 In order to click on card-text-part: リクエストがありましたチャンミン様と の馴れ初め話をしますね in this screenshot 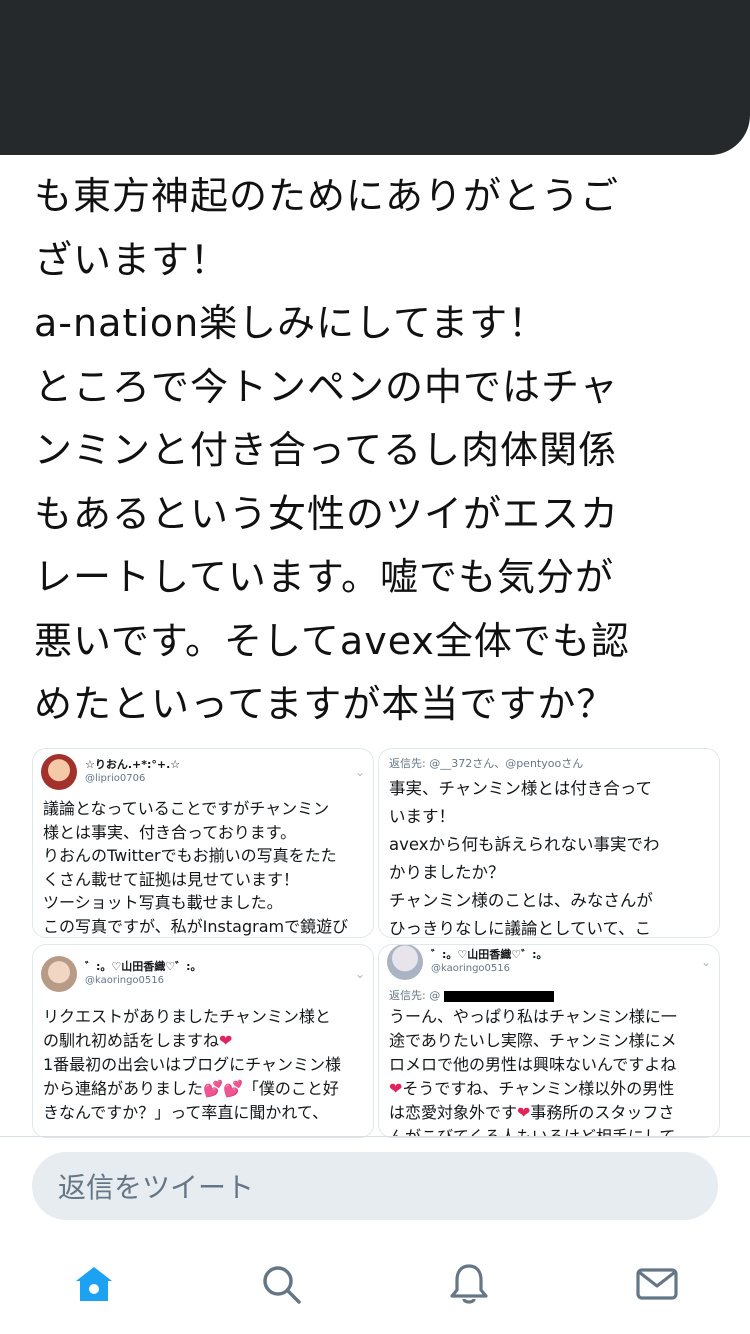, I will do `click(187, 1028)`.